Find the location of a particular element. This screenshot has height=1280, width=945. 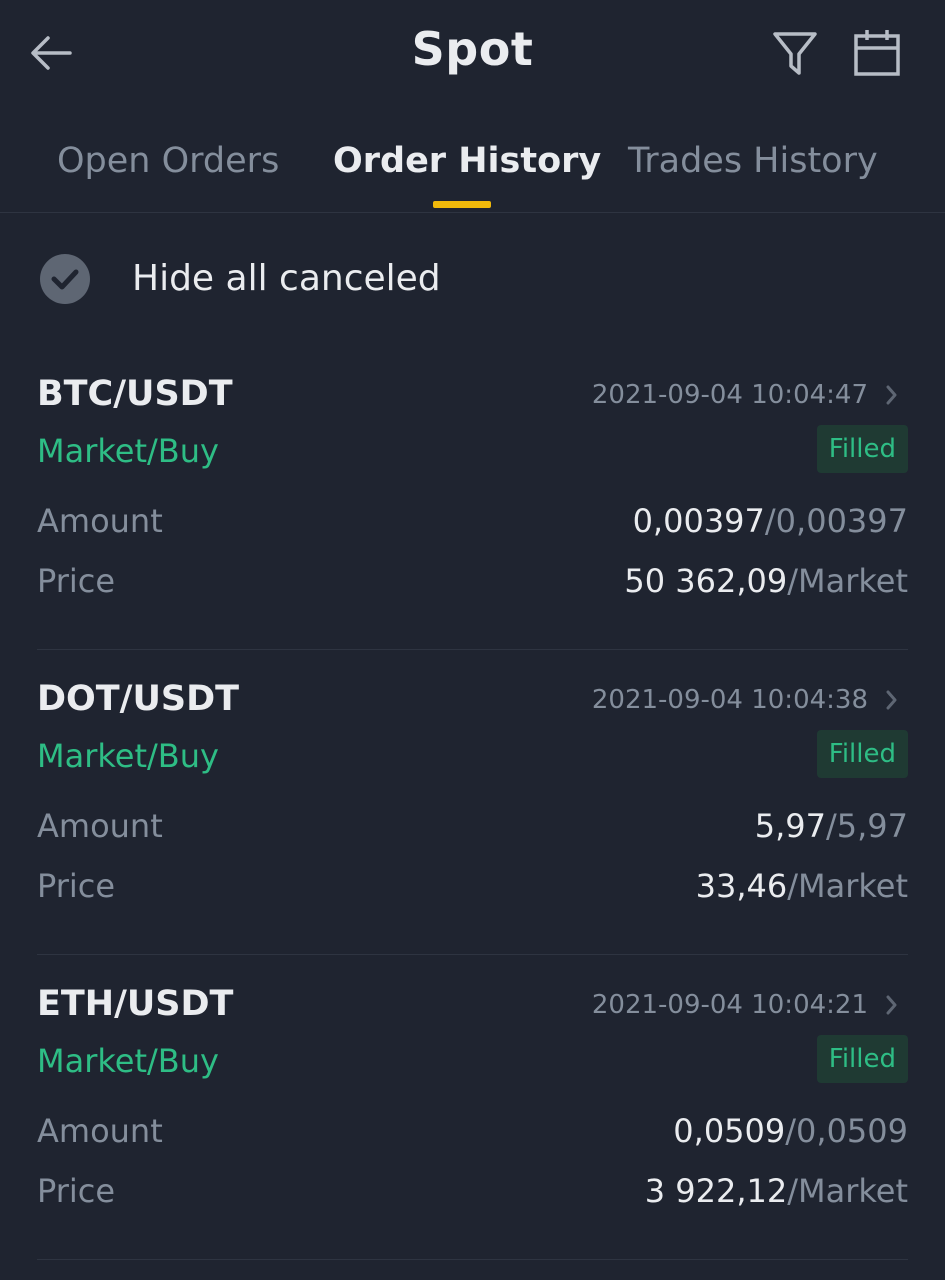

hide-canceled-toggle: Hide all canceled is located at coordinates (290, 280).